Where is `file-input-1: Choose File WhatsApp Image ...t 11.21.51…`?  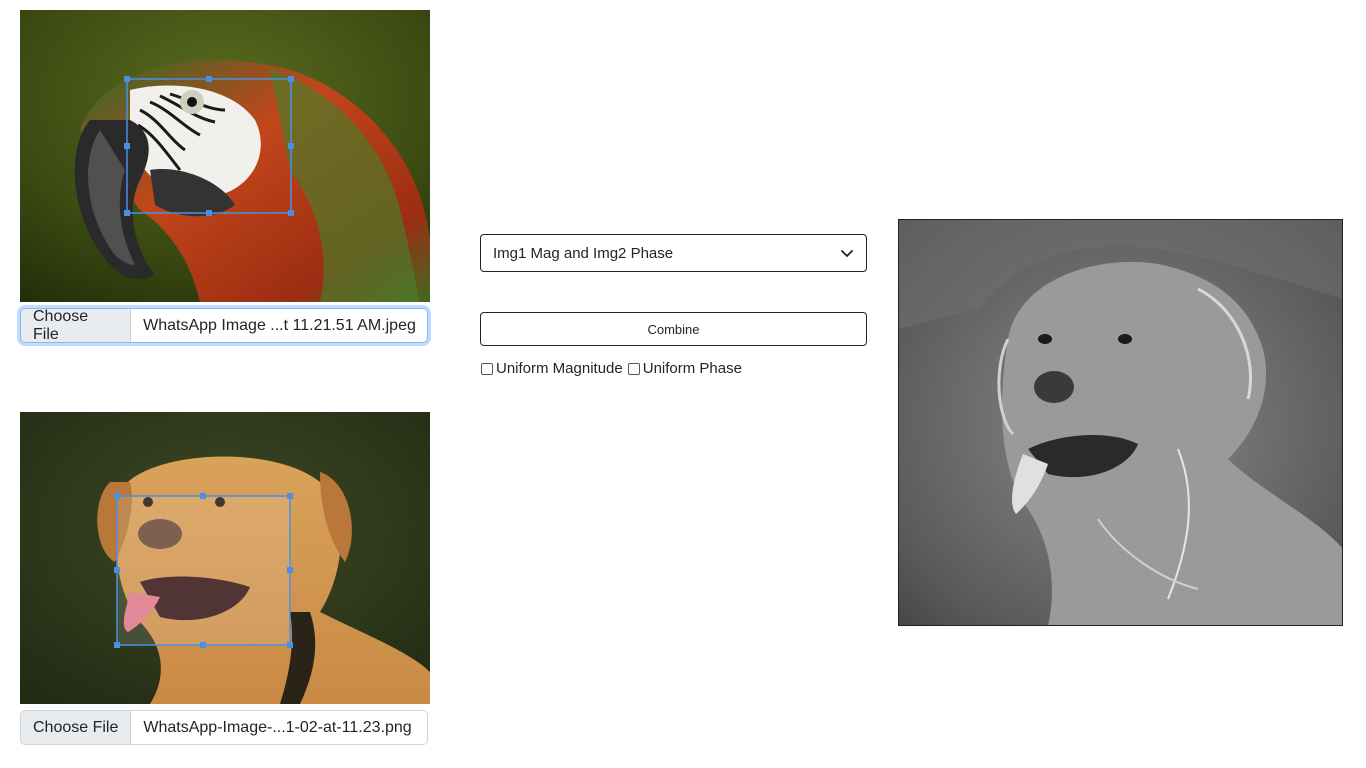 file-input-1: Choose File WhatsApp Image ...t 11.21.51… is located at coordinates (224, 325).